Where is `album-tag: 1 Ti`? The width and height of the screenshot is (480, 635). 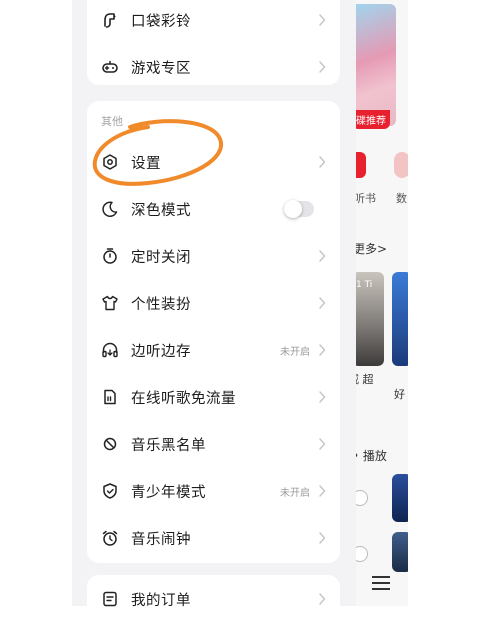 album-tag: 1 Ti is located at coordinates (364, 285).